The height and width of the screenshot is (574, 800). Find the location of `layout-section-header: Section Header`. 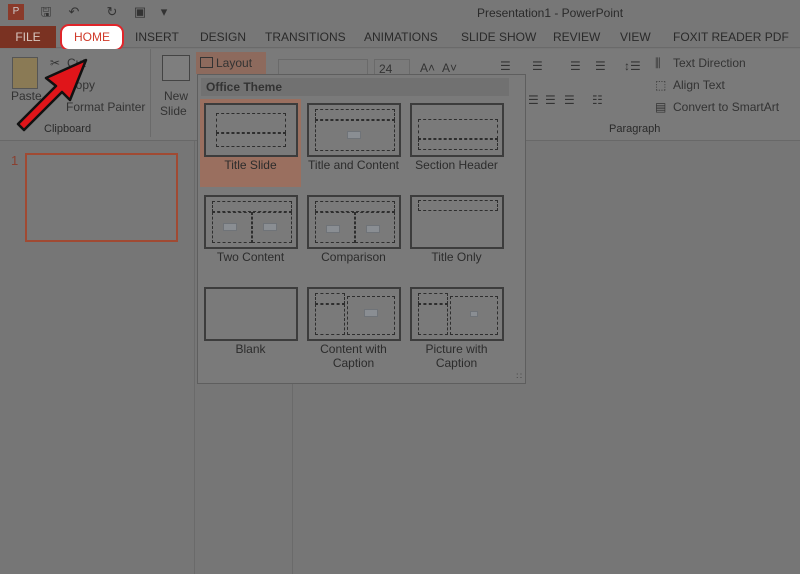

layout-section-header: Section Header is located at coordinates (456, 143).